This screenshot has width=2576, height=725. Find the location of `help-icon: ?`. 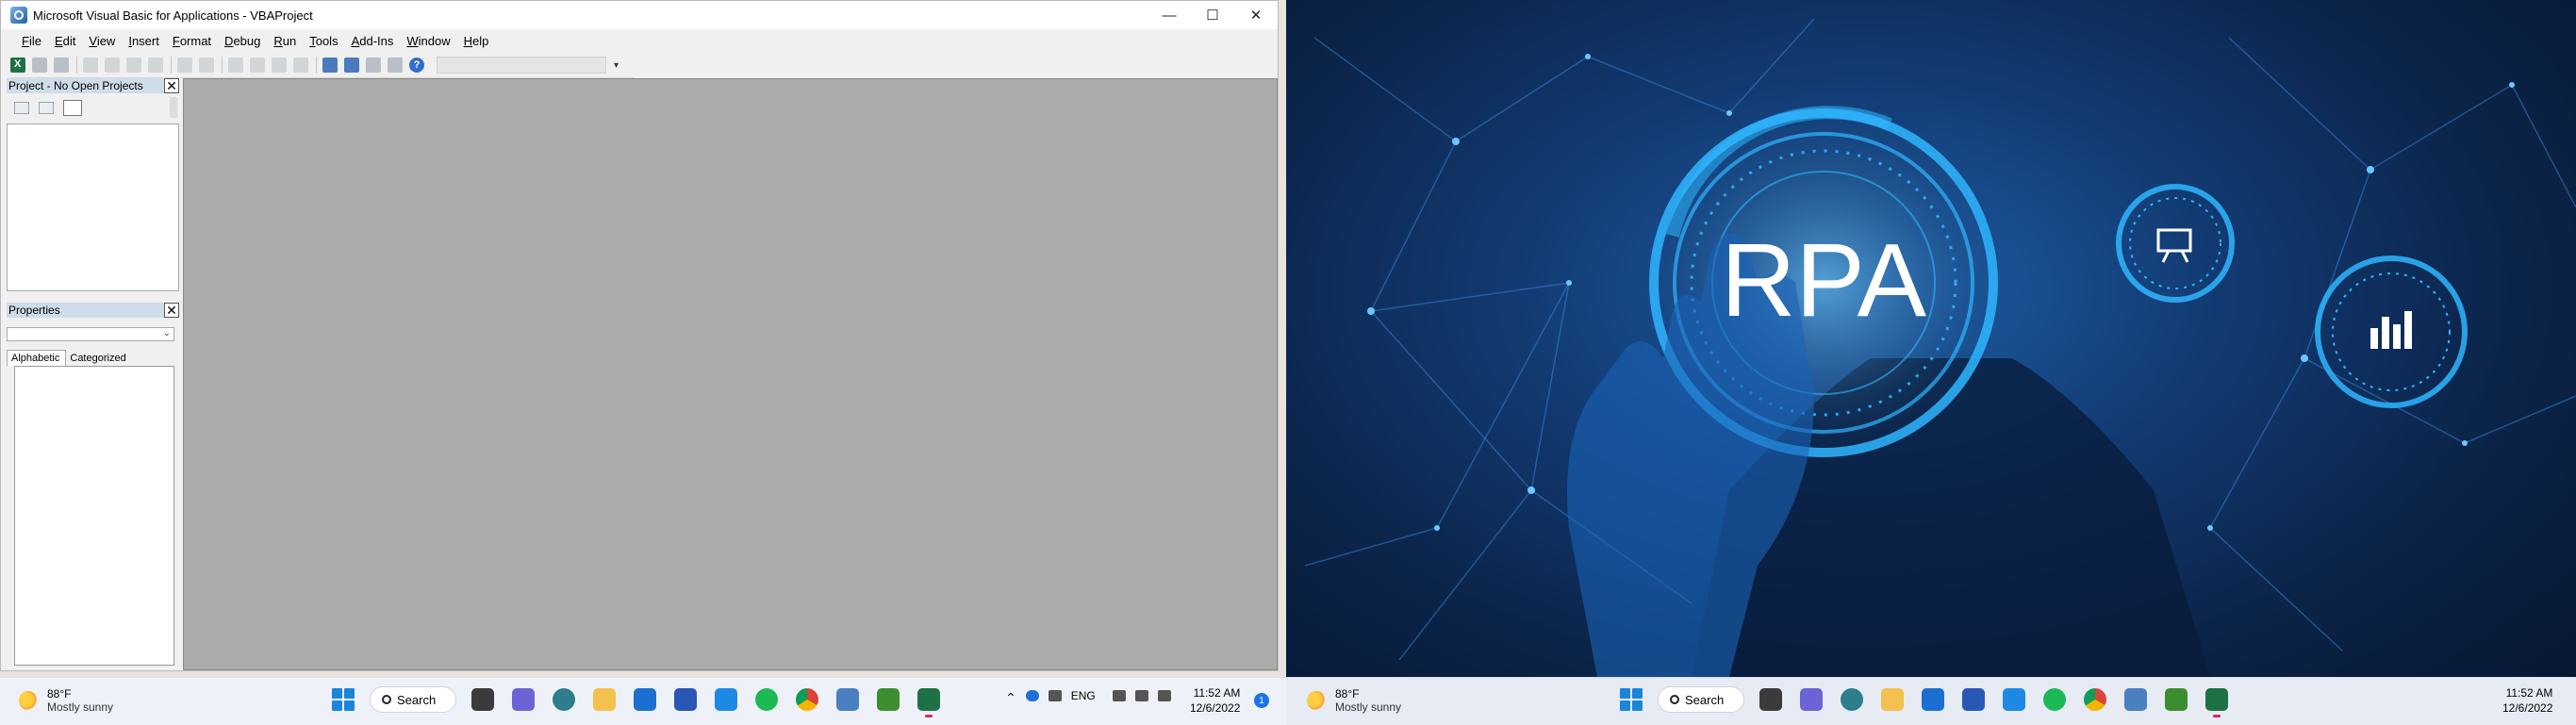

help-icon: ? is located at coordinates (416, 65).